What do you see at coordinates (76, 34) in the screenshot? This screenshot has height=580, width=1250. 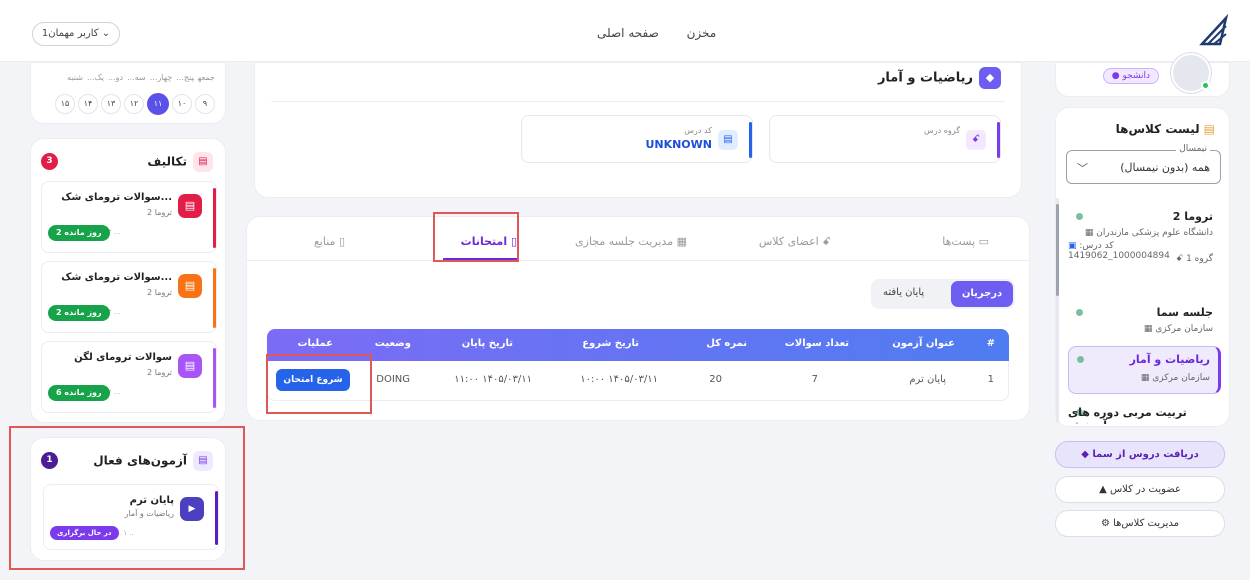 I see `user-menu-button: کاربر مهمان1 ⌄` at bounding box center [76, 34].